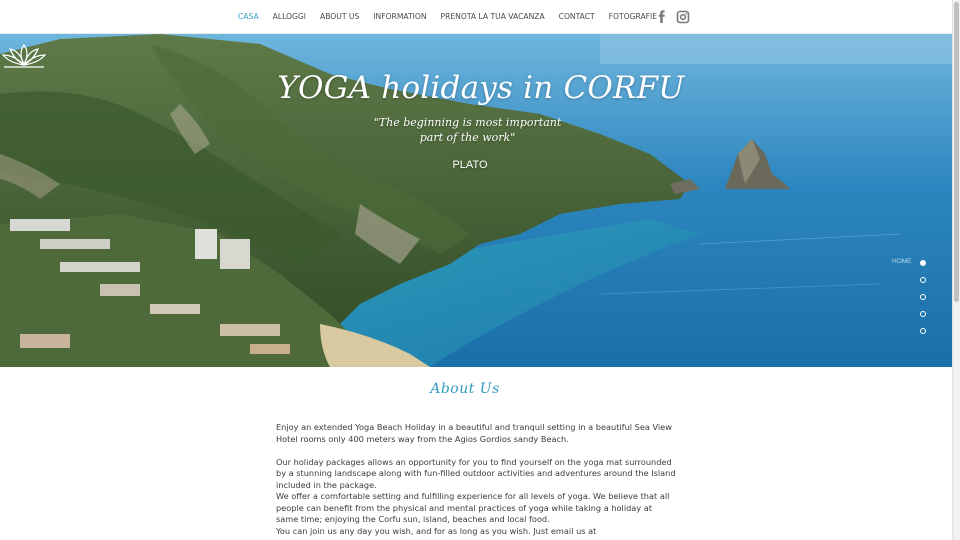 This screenshot has height=540, width=960. I want to click on instagram-icon, so click(683, 17).